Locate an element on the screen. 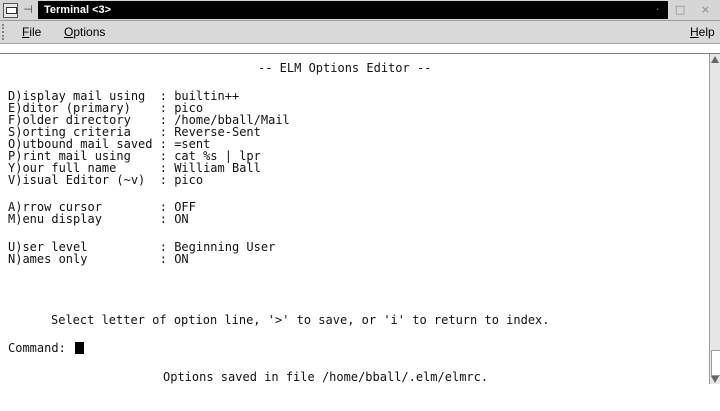 The width and height of the screenshot is (720, 411). menu-file-label: ile is located at coordinates (35, 32).